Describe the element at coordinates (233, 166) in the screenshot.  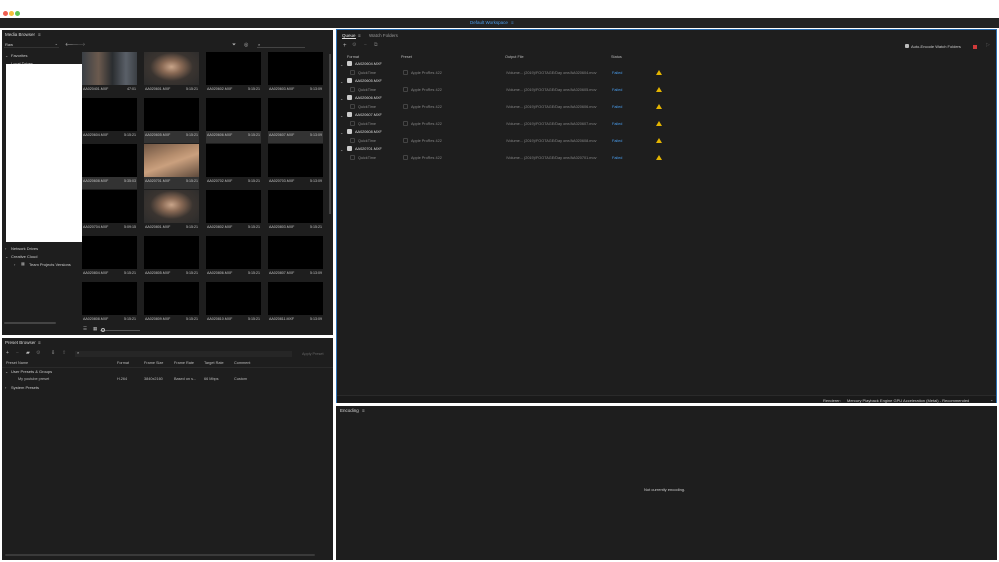
I see `clip-tile: AA020702.MXF 5:15:21` at that location.